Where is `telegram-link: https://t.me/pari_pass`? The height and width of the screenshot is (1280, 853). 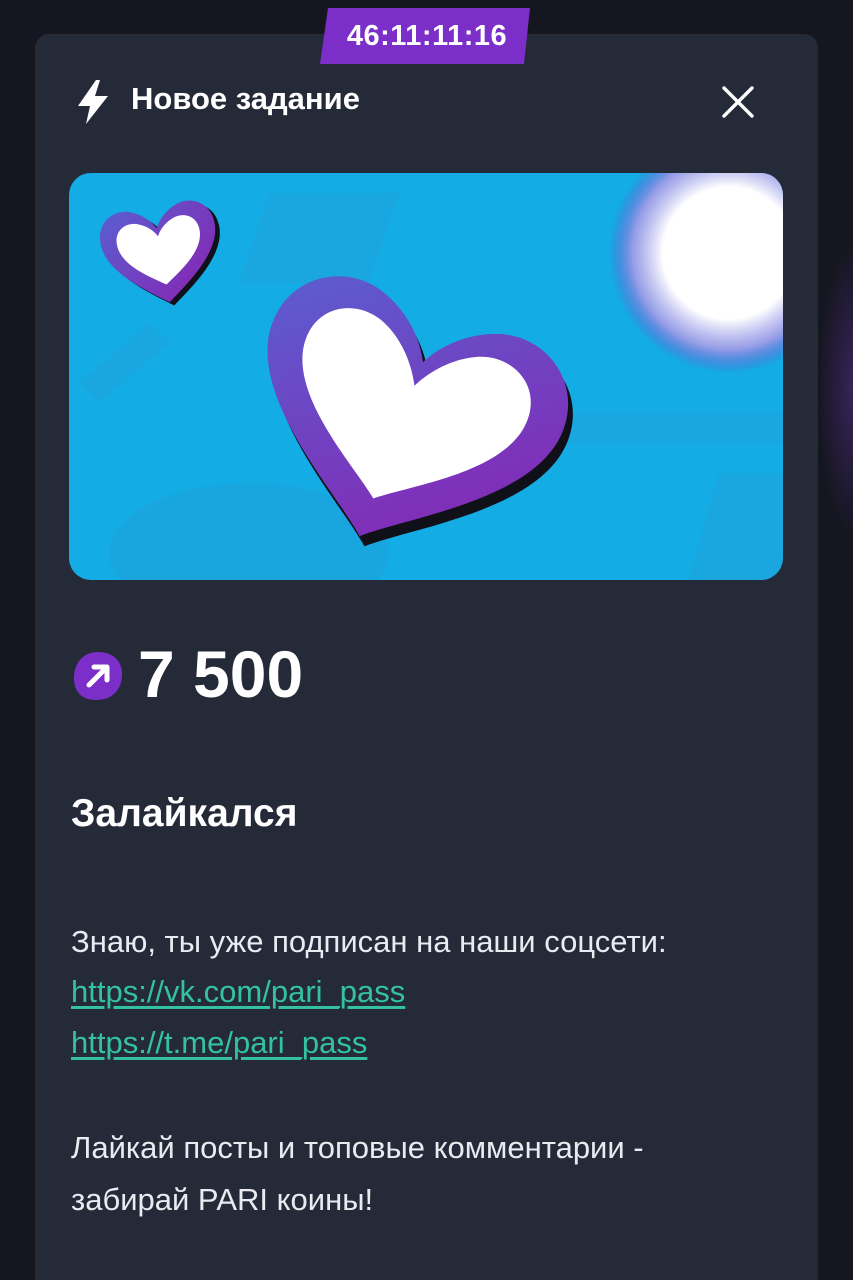
telegram-link: https://t.me/pari_pass is located at coordinates (219, 1043).